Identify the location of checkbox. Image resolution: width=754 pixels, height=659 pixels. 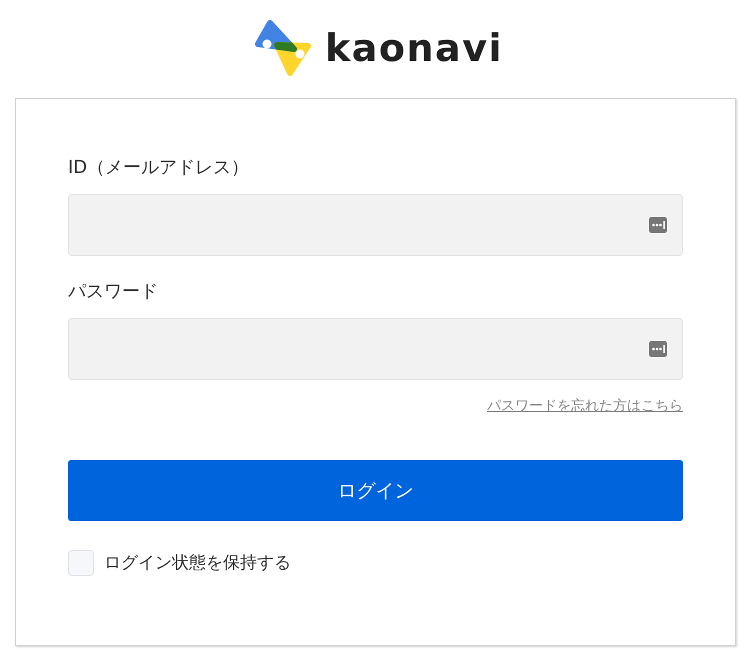
(81, 563).